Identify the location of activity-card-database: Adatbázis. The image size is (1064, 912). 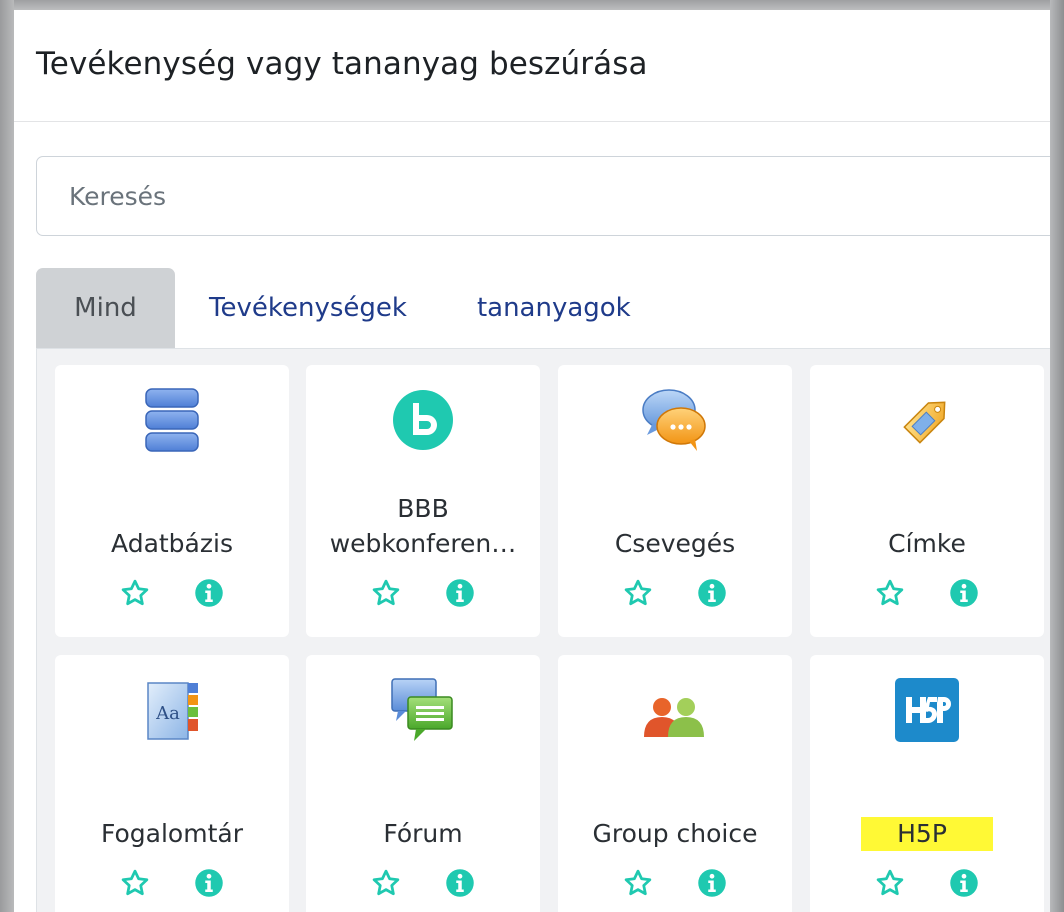
(172, 501).